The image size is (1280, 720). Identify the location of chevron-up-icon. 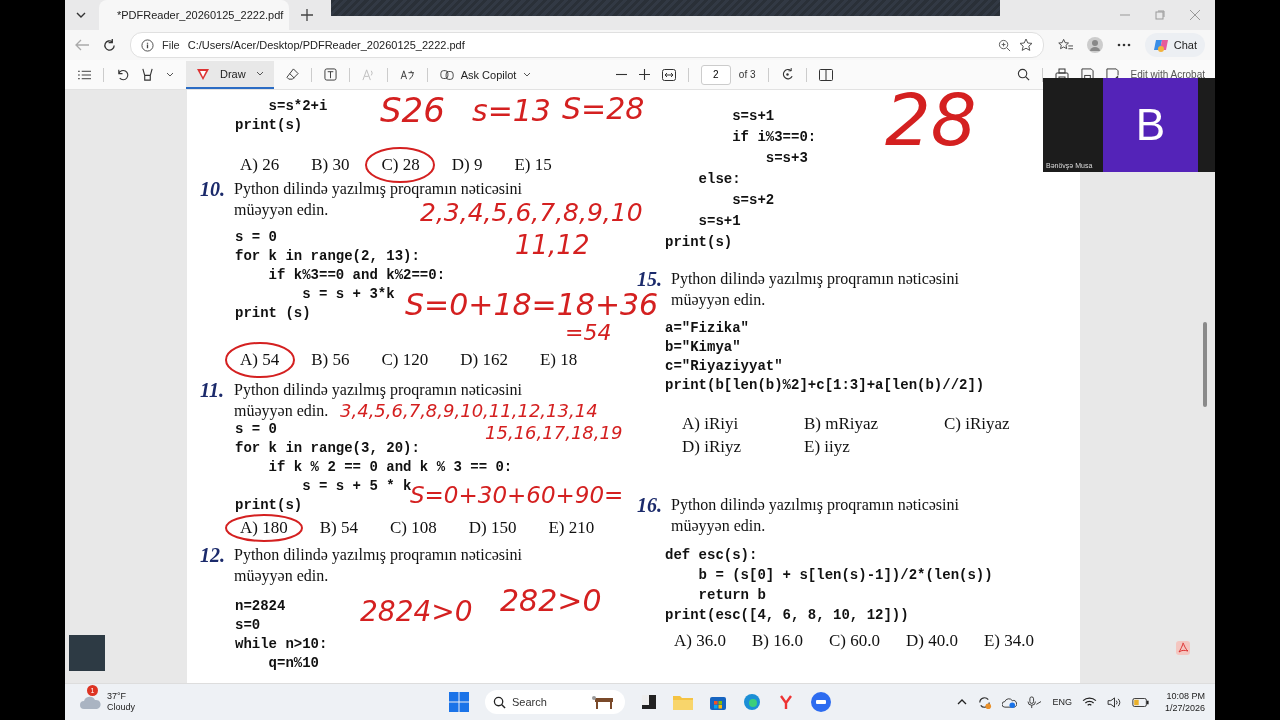
(962, 702).